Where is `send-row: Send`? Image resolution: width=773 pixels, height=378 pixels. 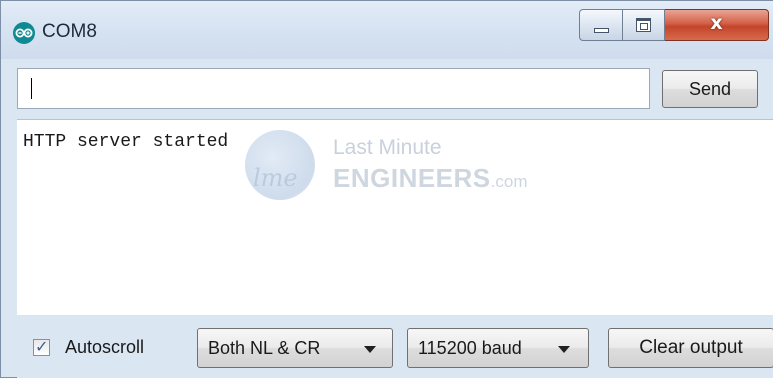 send-row: Send is located at coordinates (395, 89).